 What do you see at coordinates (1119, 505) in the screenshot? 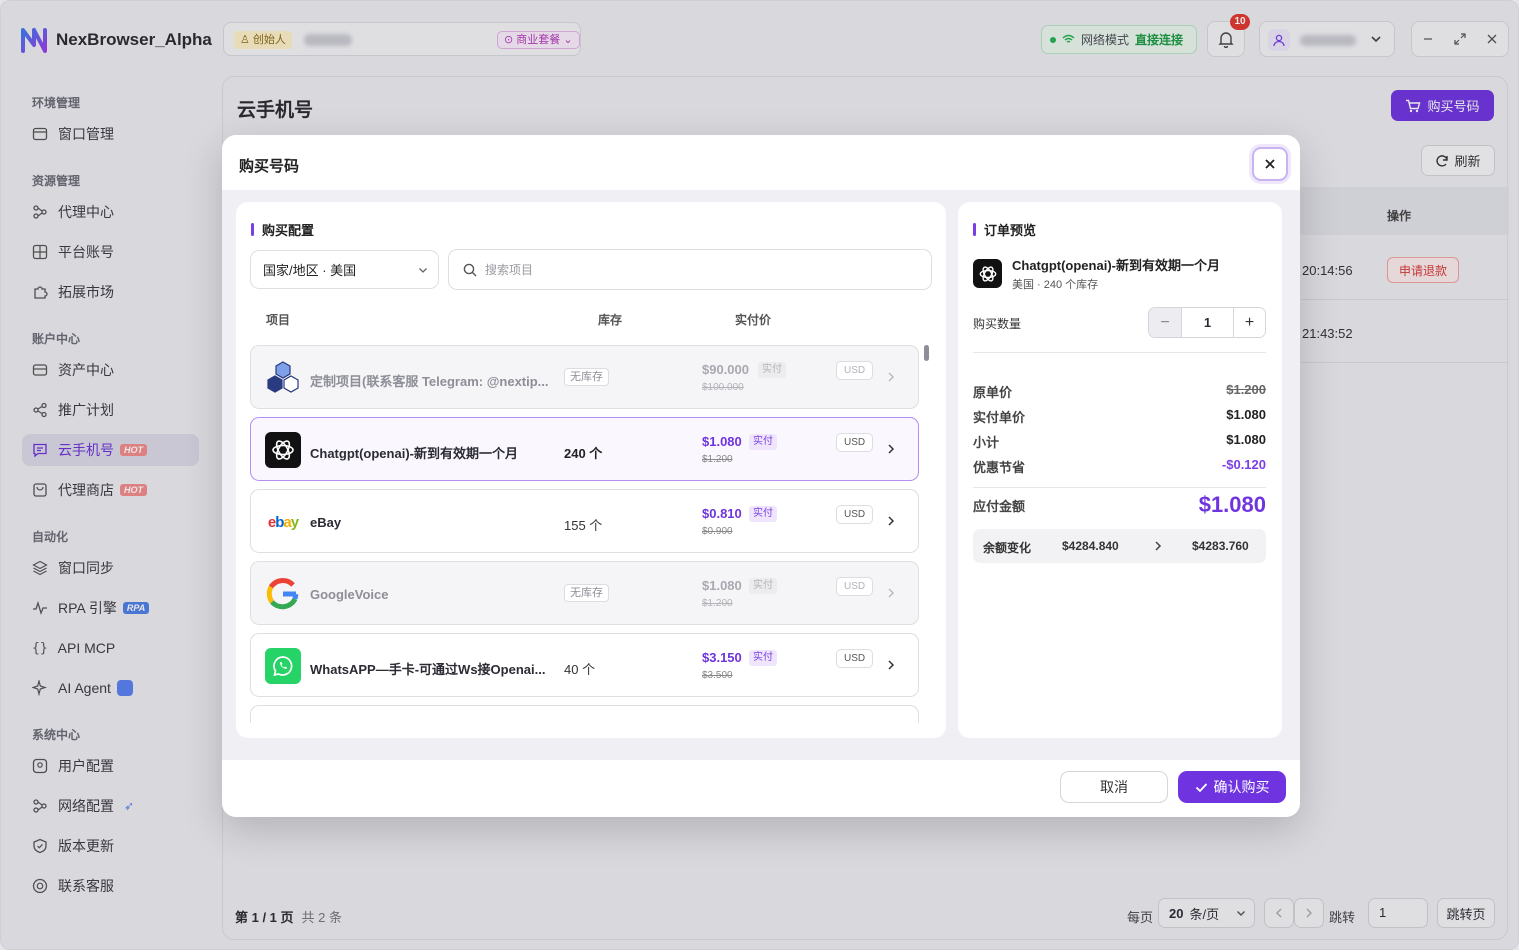
I see `amount-due-row: 应付金额 $1.080` at bounding box center [1119, 505].